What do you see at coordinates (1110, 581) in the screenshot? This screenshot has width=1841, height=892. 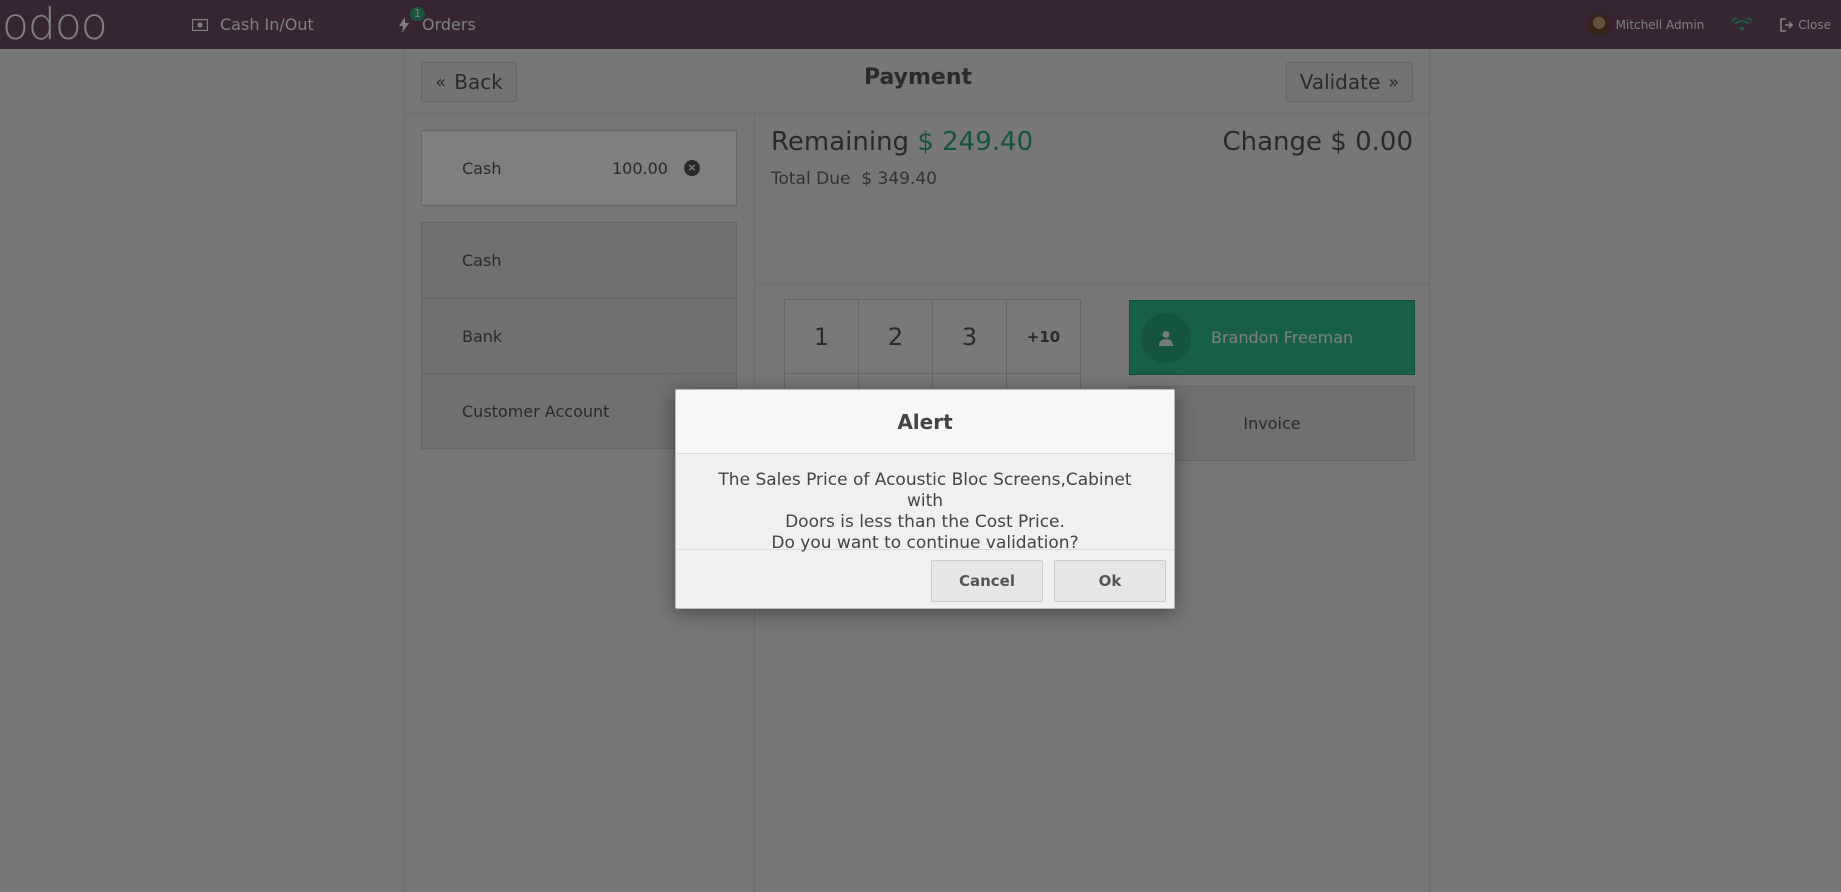 I see `ok-button: Ok` at bounding box center [1110, 581].